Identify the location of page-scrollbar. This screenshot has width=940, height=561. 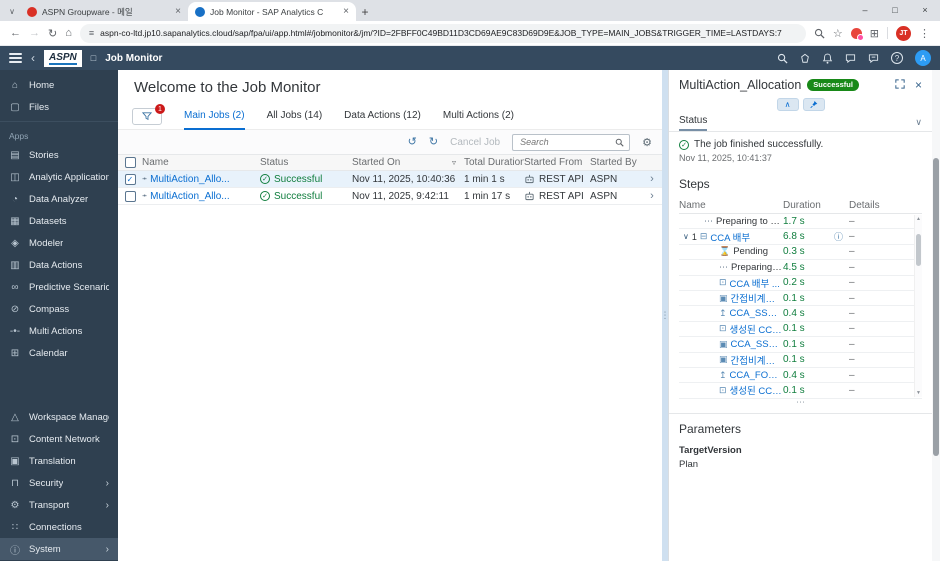
(936, 315).